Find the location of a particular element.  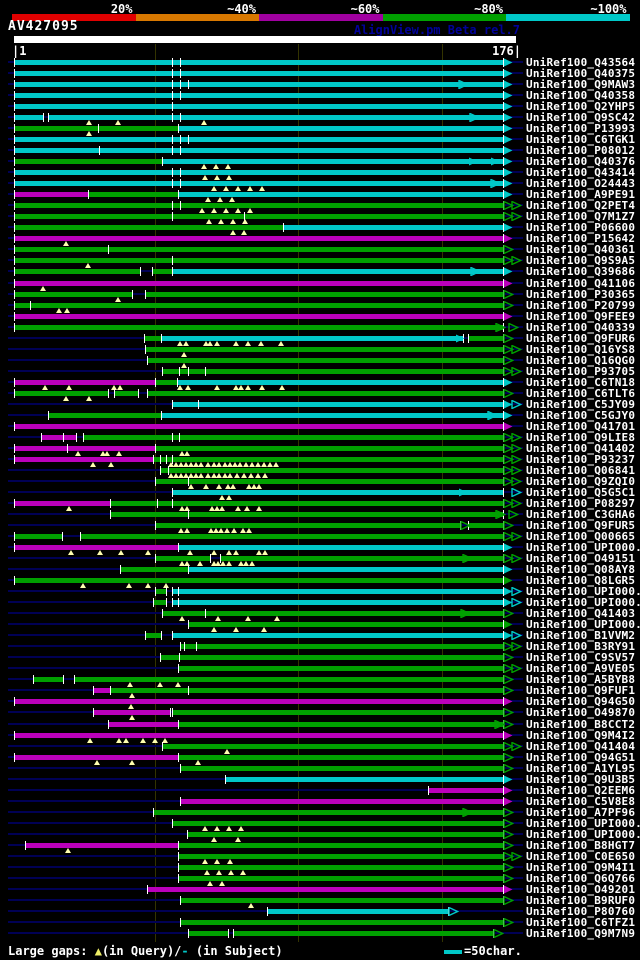

hit-label: UniRef100_O49870 is located at coordinates (580, 712).